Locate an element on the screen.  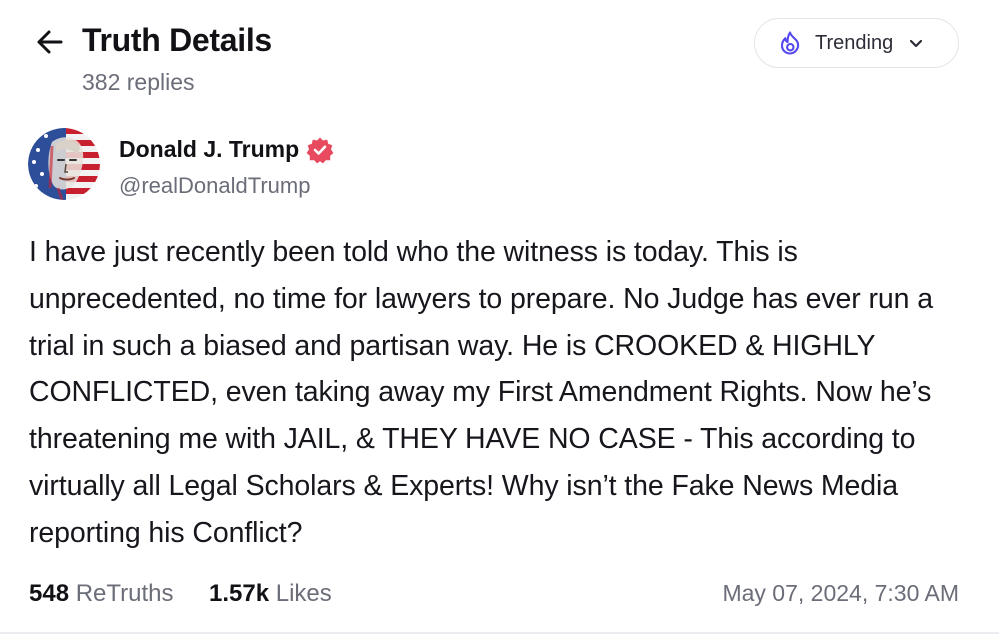
likes-stat: 1.57k Likes is located at coordinates (270, 594).